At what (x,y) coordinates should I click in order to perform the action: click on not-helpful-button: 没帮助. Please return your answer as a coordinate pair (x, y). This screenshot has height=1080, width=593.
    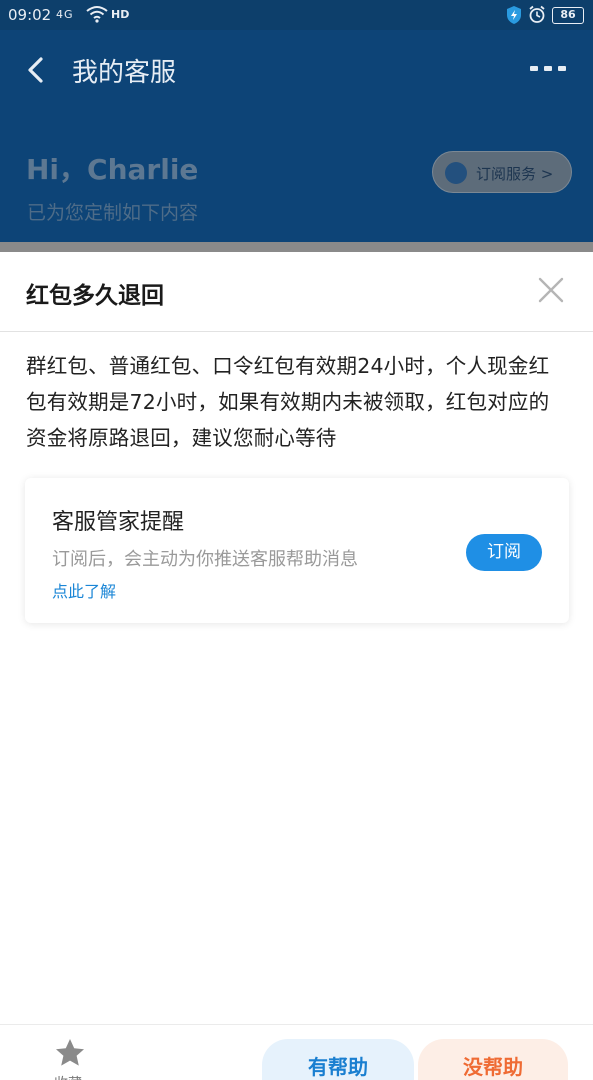
    Looking at the image, I should click on (493, 1059).